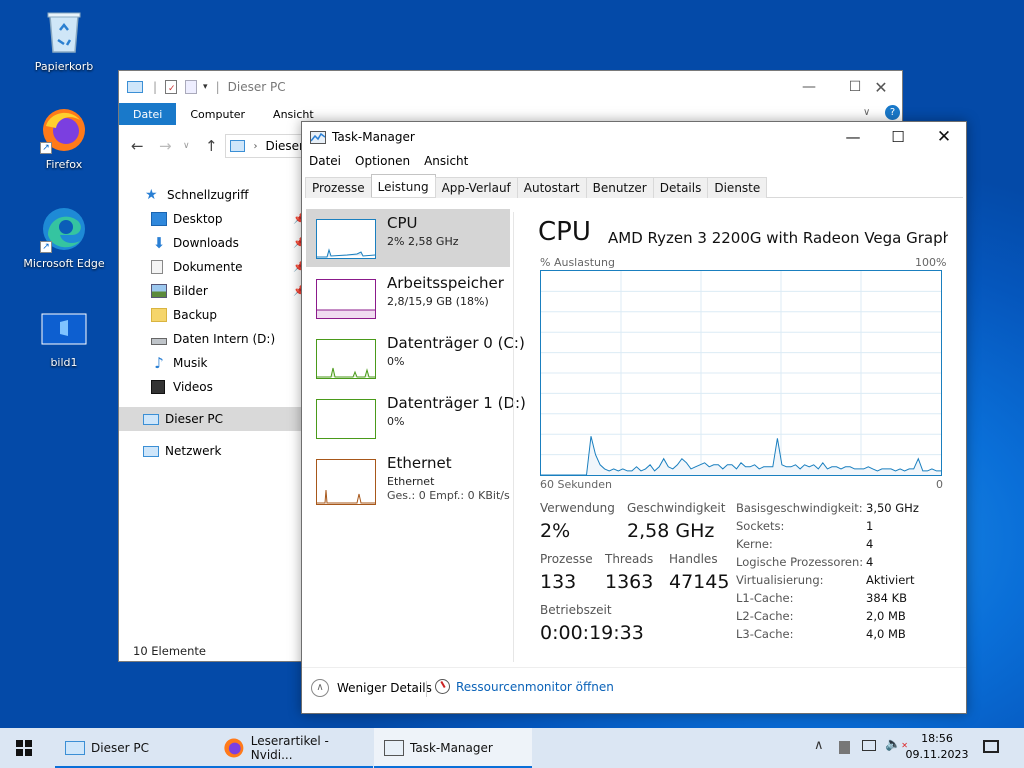 The width and height of the screenshot is (1024, 768). I want to click on tm-titlebar: Task-Manager — ☐ ✕, so click(634, 137).